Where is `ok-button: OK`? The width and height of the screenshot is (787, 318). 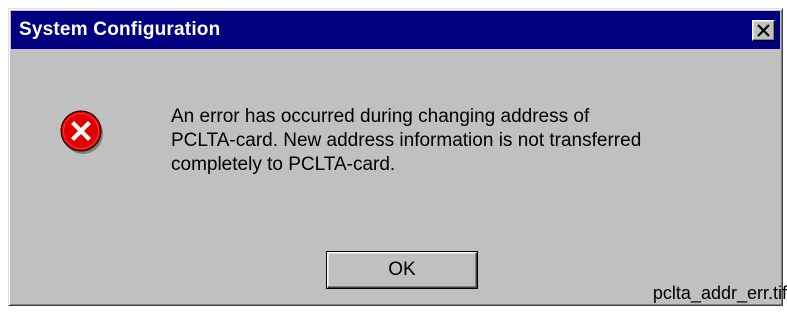
ok-button: OK is located at coordinates (402, 270).